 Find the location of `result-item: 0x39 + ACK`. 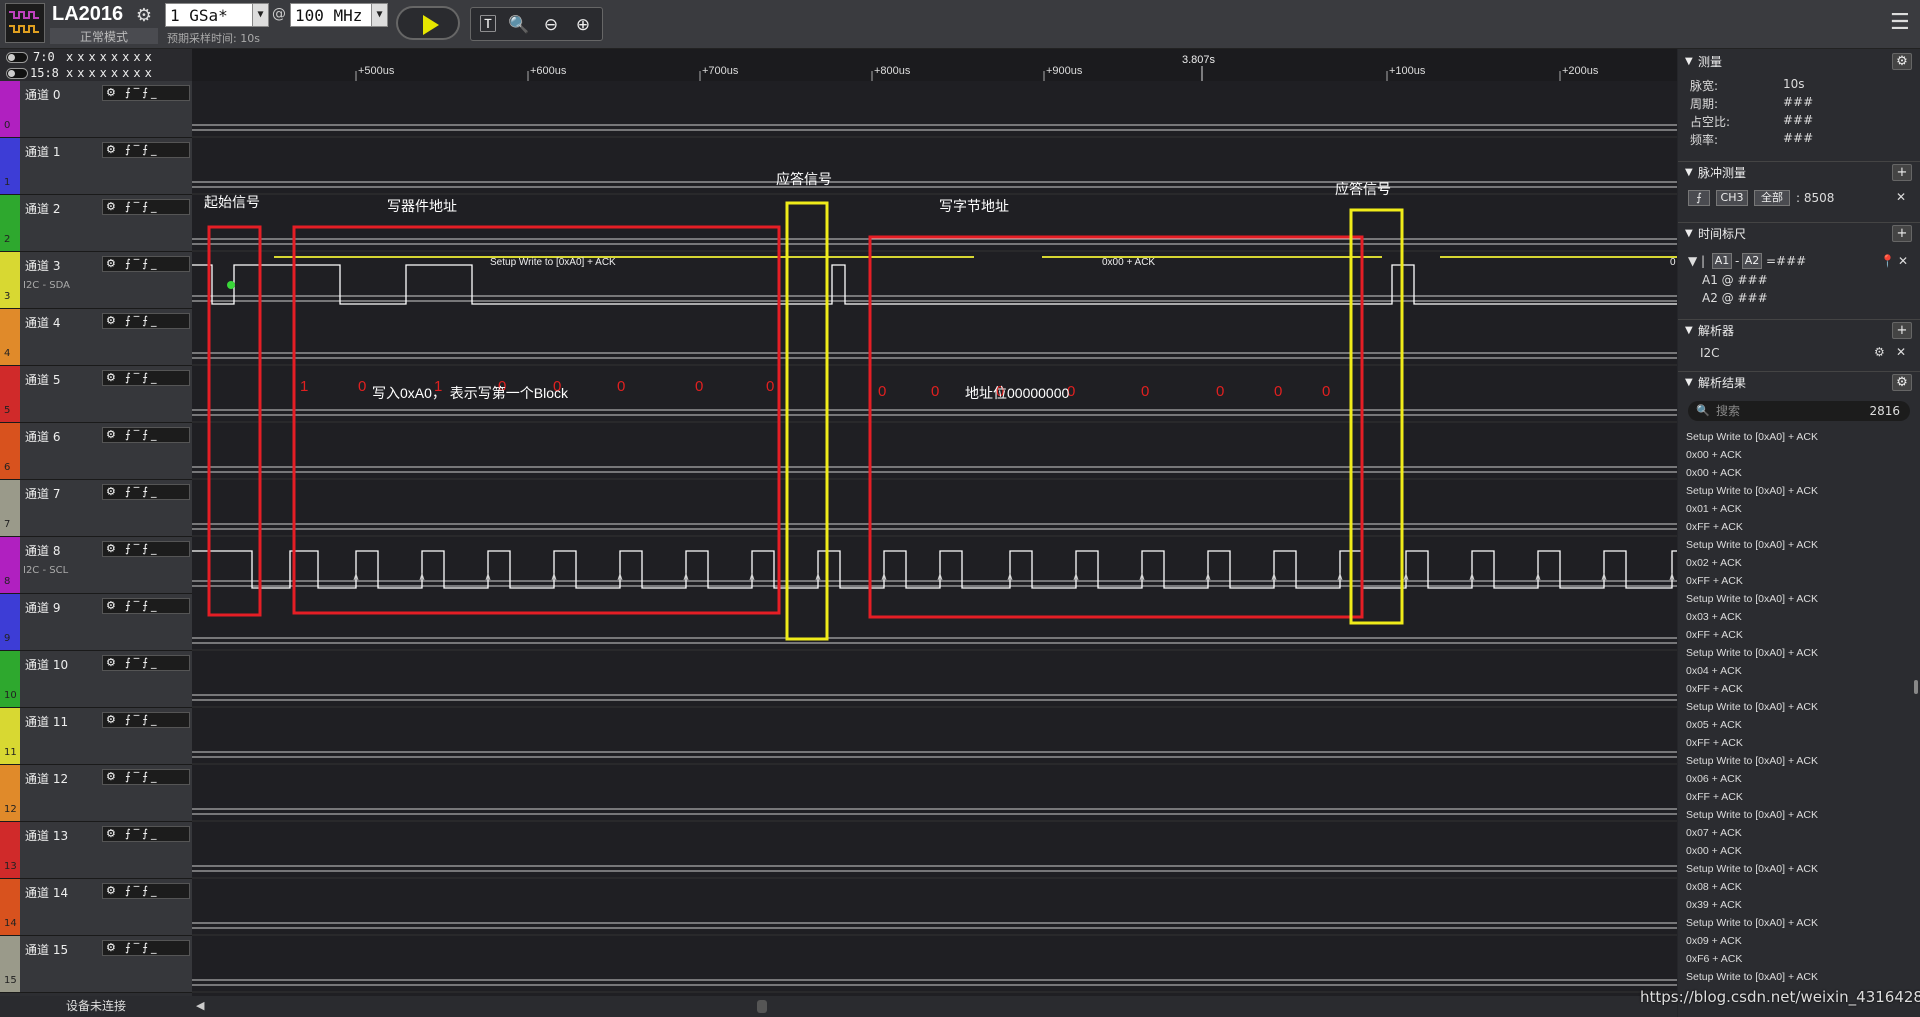

result-item: 0x39 + ACK is located at coordinates (1797, 905).